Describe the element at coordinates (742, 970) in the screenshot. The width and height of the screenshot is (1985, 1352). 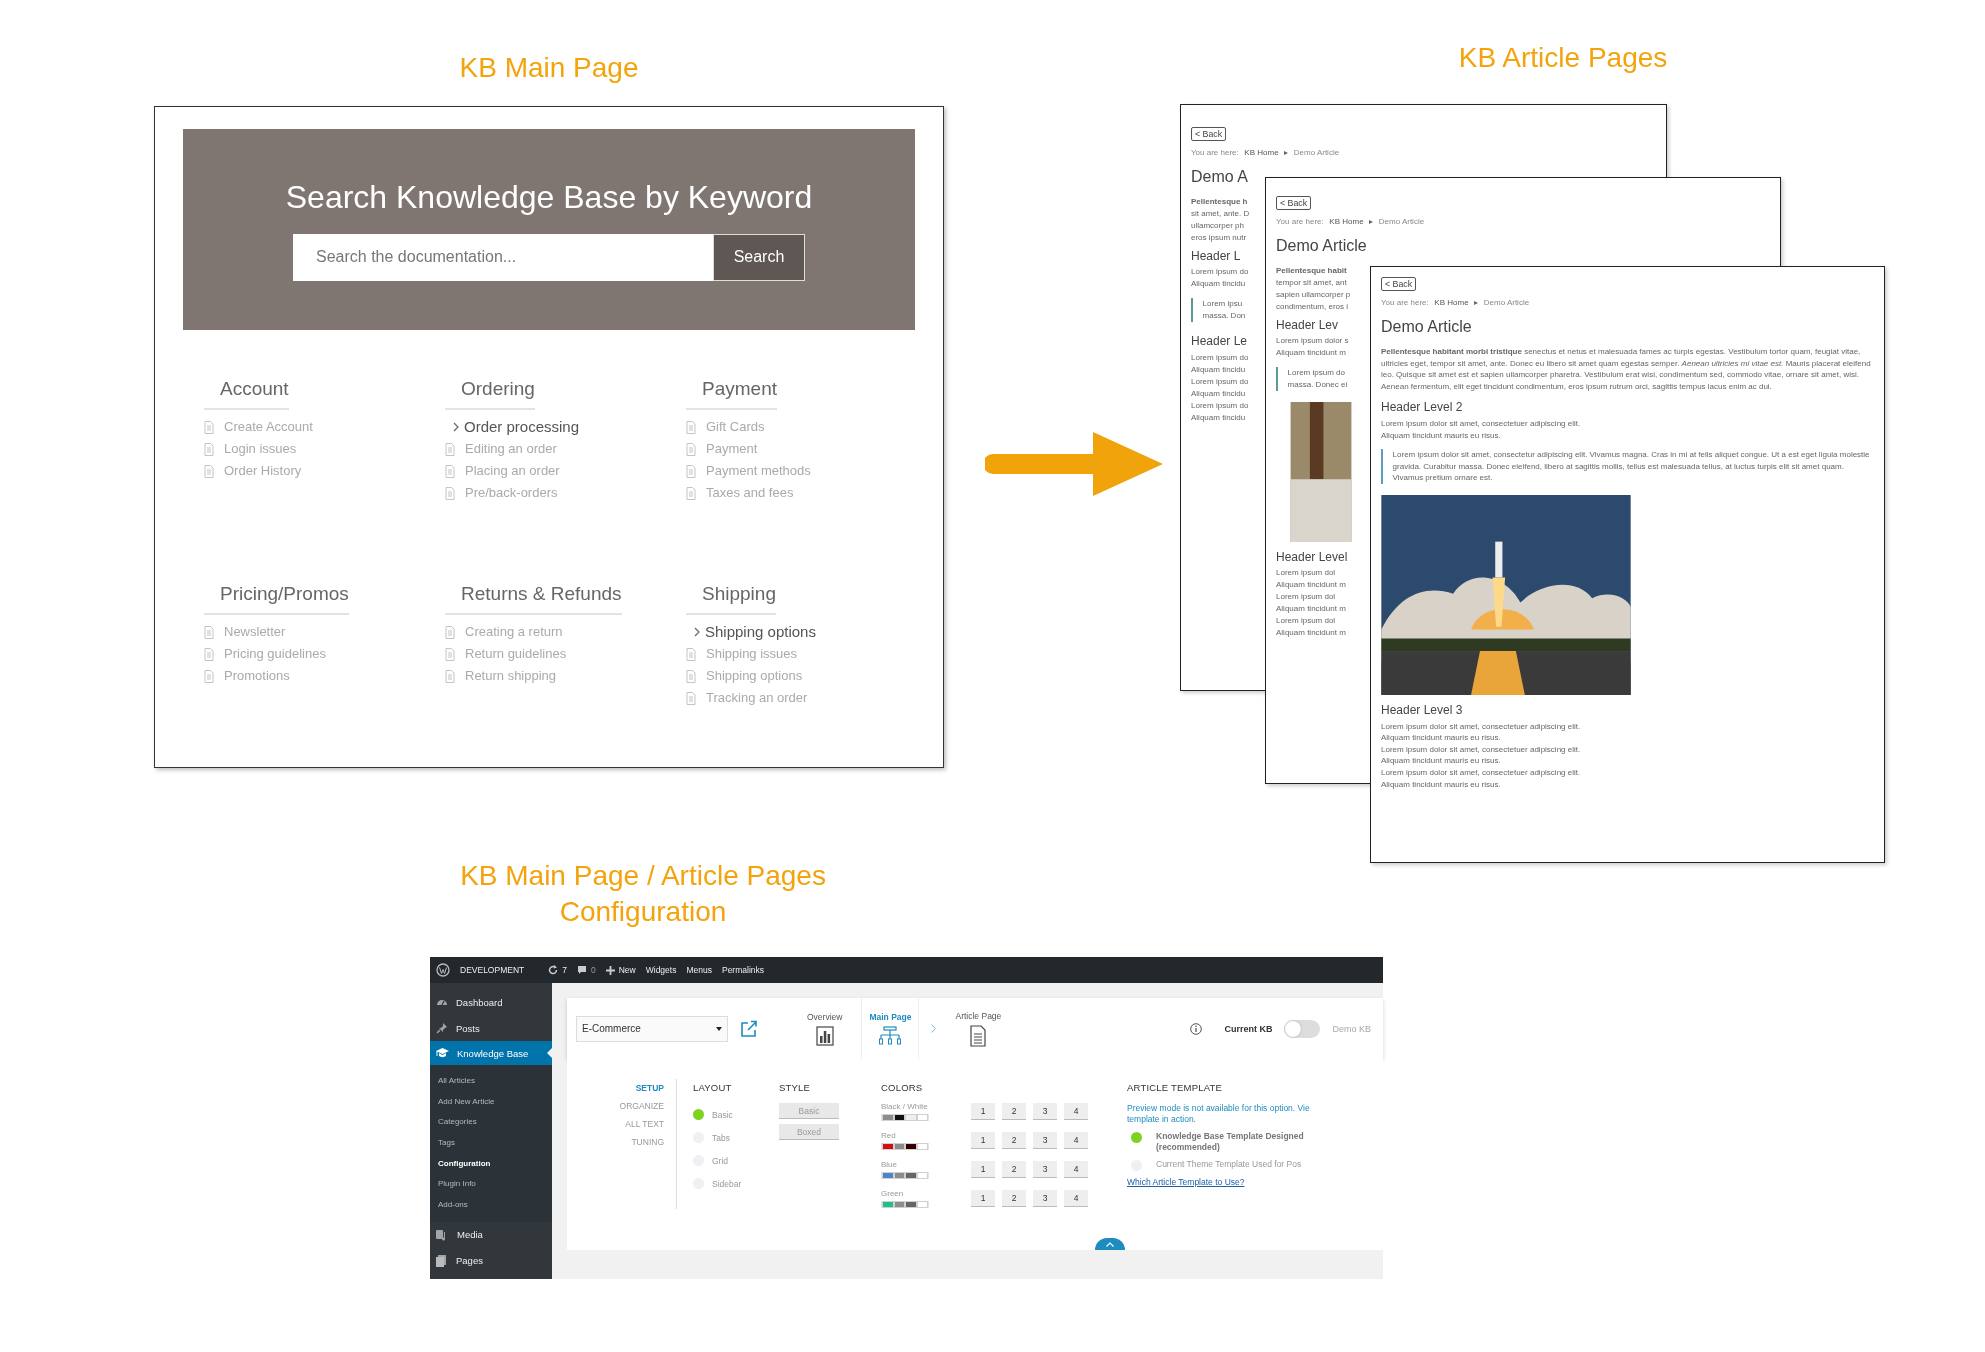
I see `toolbar-link: Permalinks` at that location.